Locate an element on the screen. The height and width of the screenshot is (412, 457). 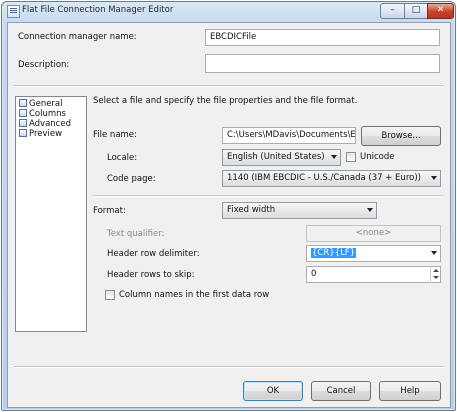
description-input is located at coordinates (322, 63).